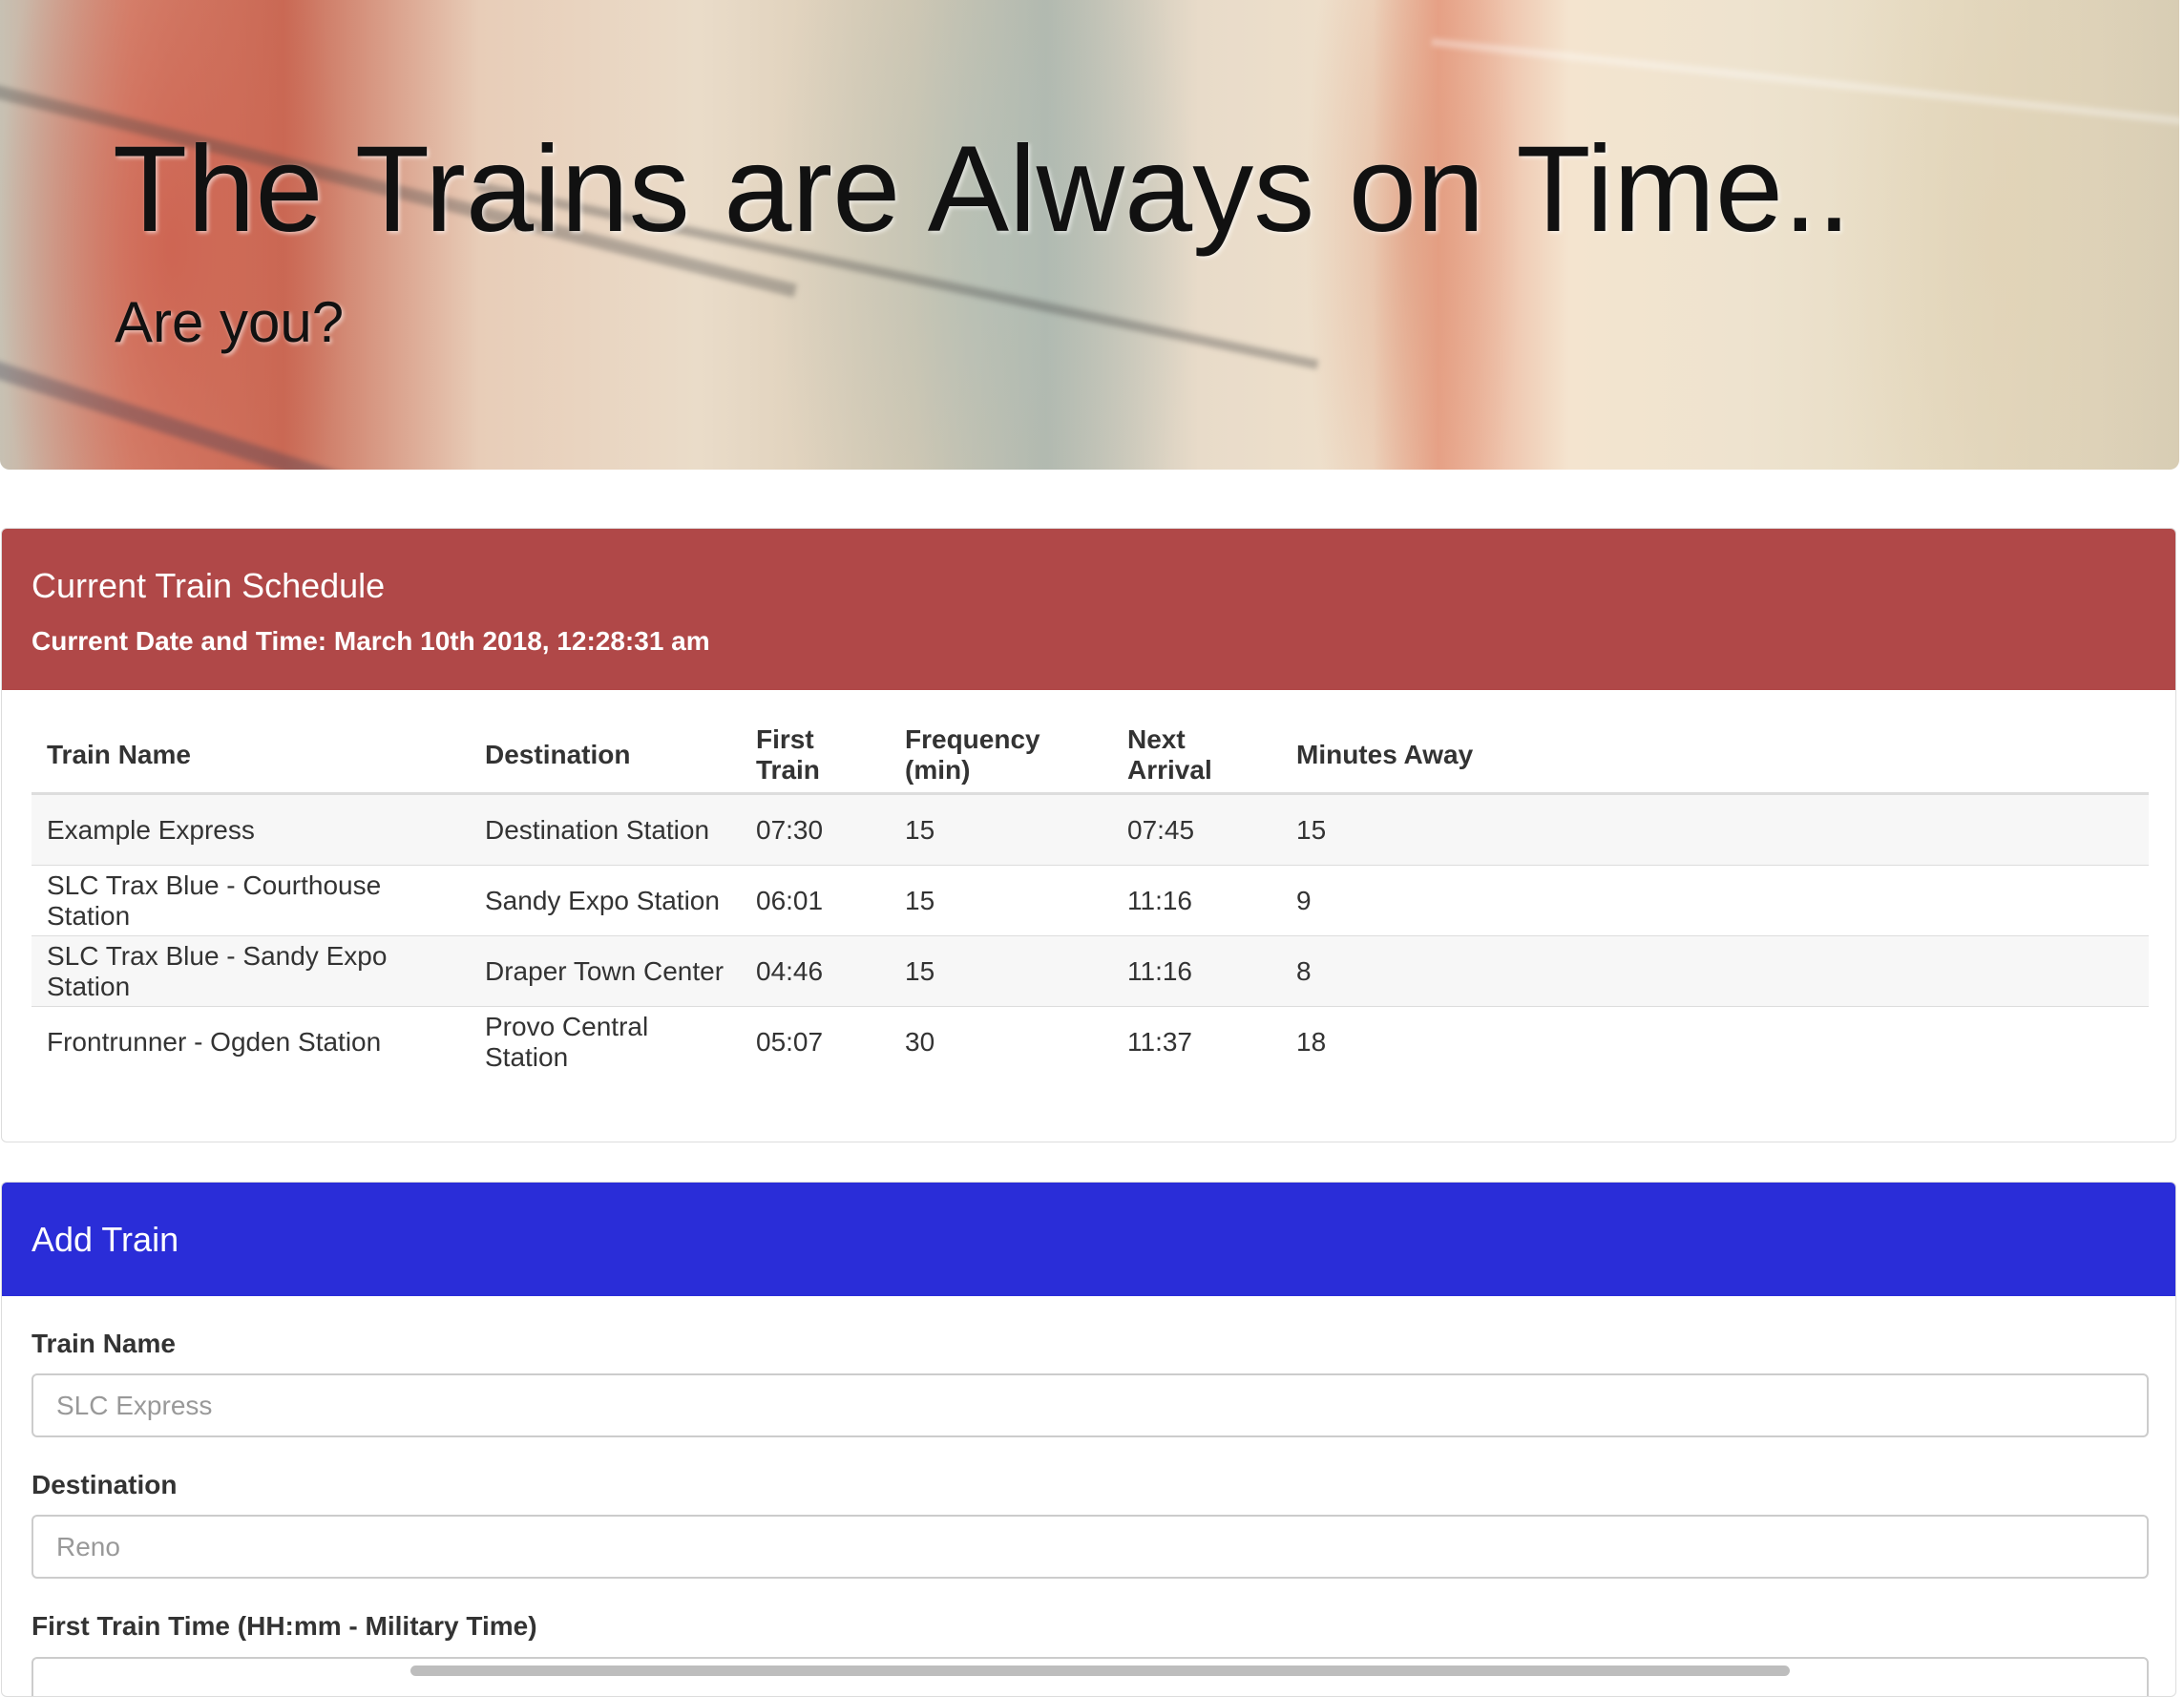  I want to click on first-train-time-label: First Train Time (HH:mm - Military Time), so click(284, 1626).